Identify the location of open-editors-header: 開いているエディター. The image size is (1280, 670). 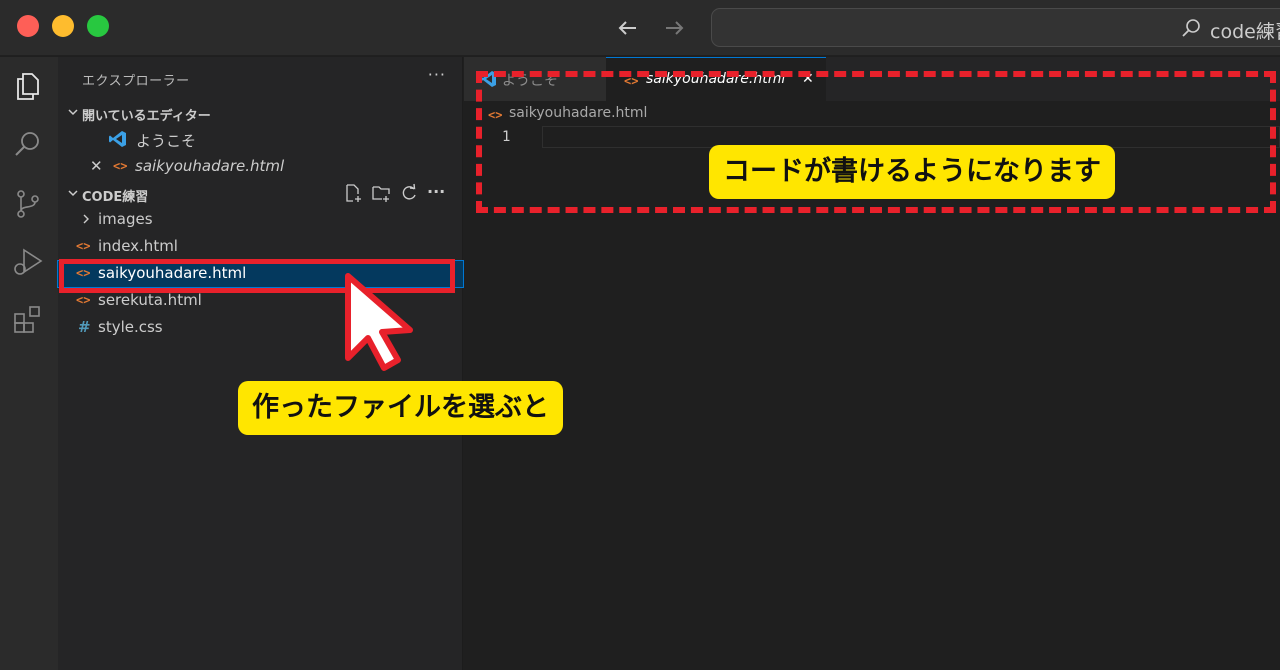
(260, 114).